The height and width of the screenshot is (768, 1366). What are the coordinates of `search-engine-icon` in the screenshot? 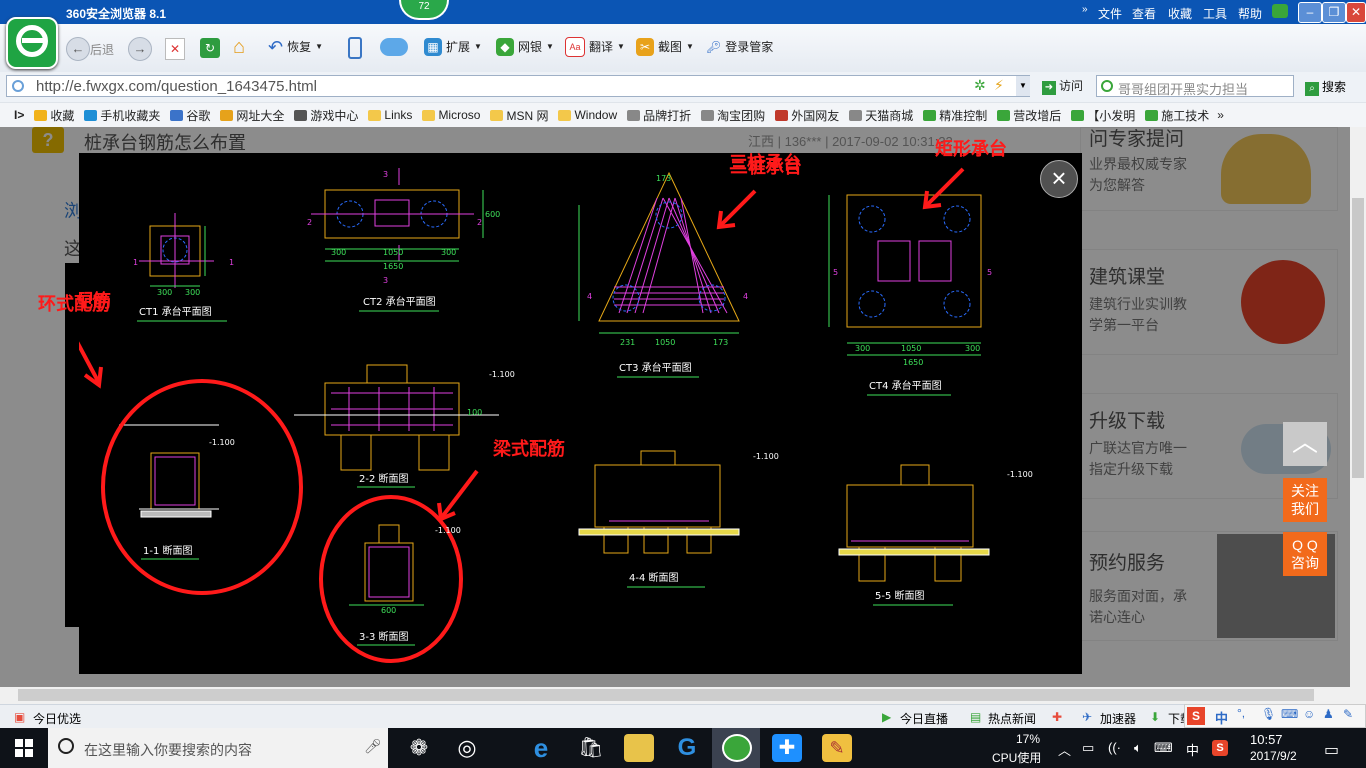 It's located at (1107, 86).